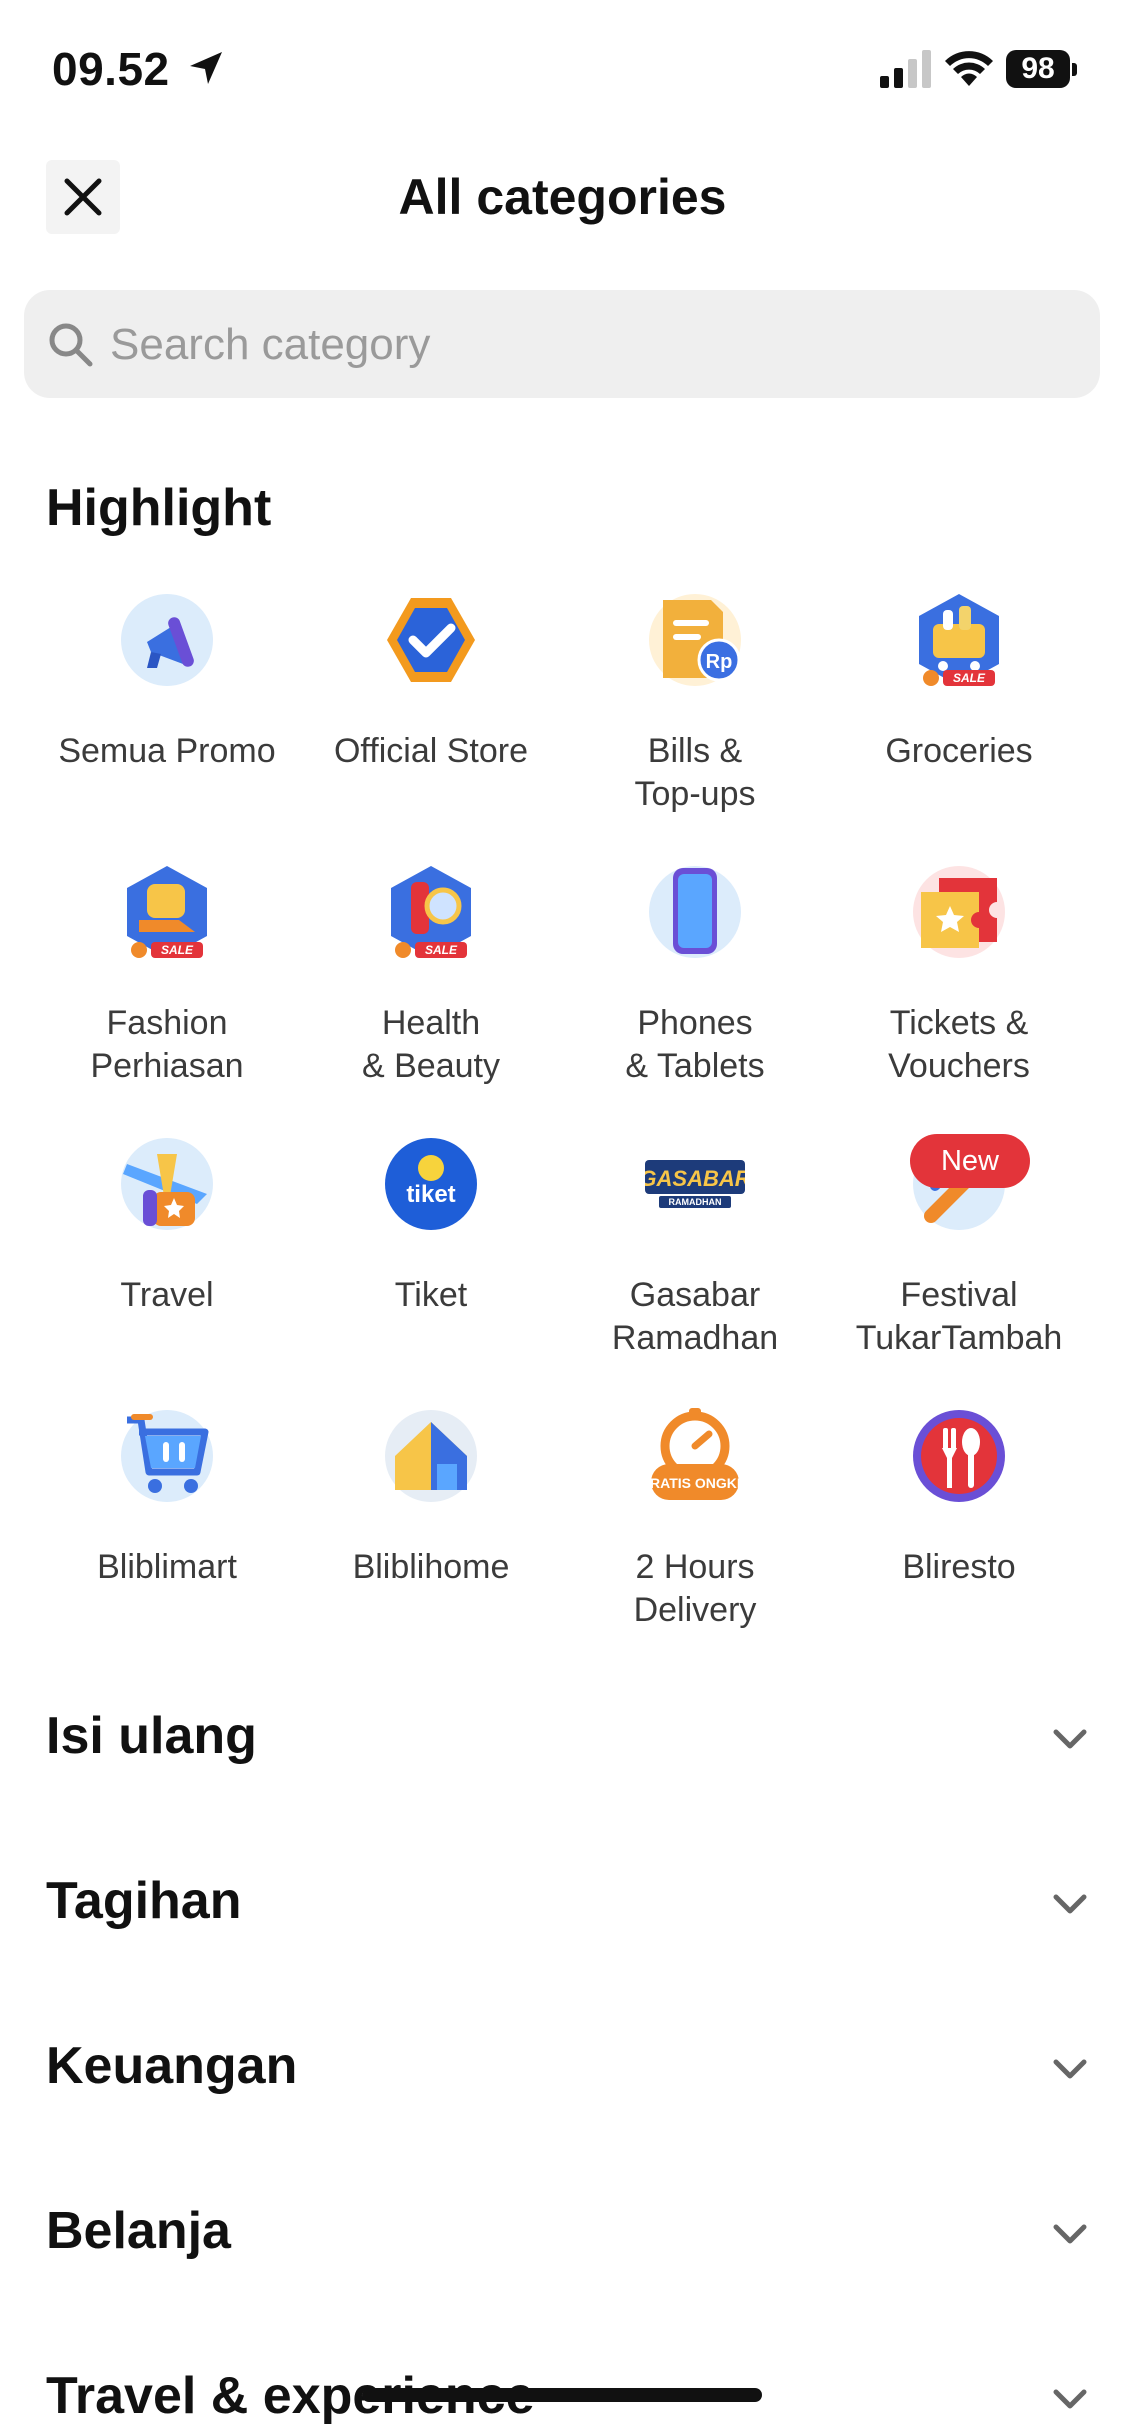 This screenshot has width=1125, height=2436. I want to click on section-travel-experience: Travel & experience, so click(562, 2387).